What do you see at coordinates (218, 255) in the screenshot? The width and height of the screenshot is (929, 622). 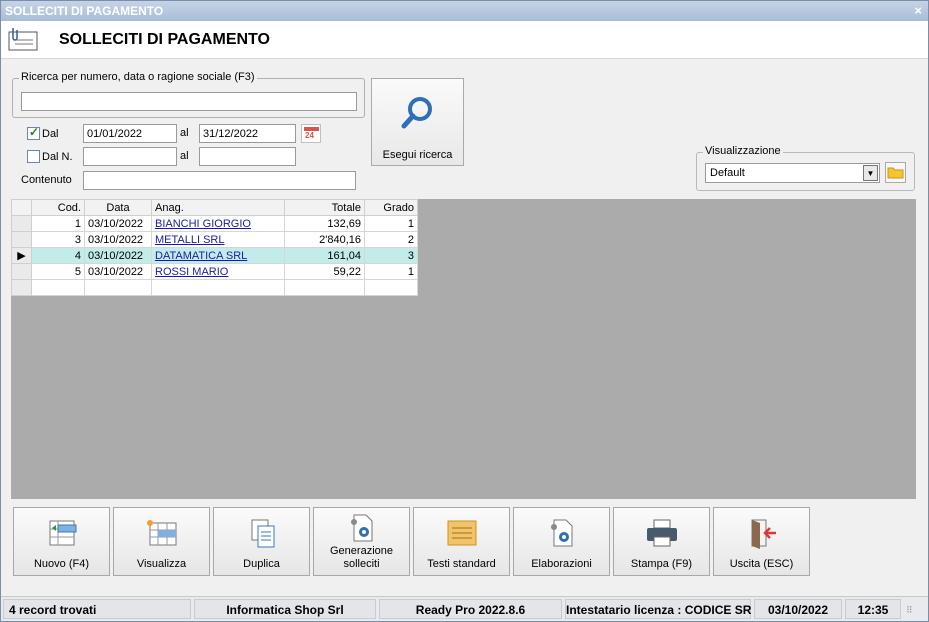 I see `cell-anag-link: DATAMATICA SRL` at bounding box center [218, 255].